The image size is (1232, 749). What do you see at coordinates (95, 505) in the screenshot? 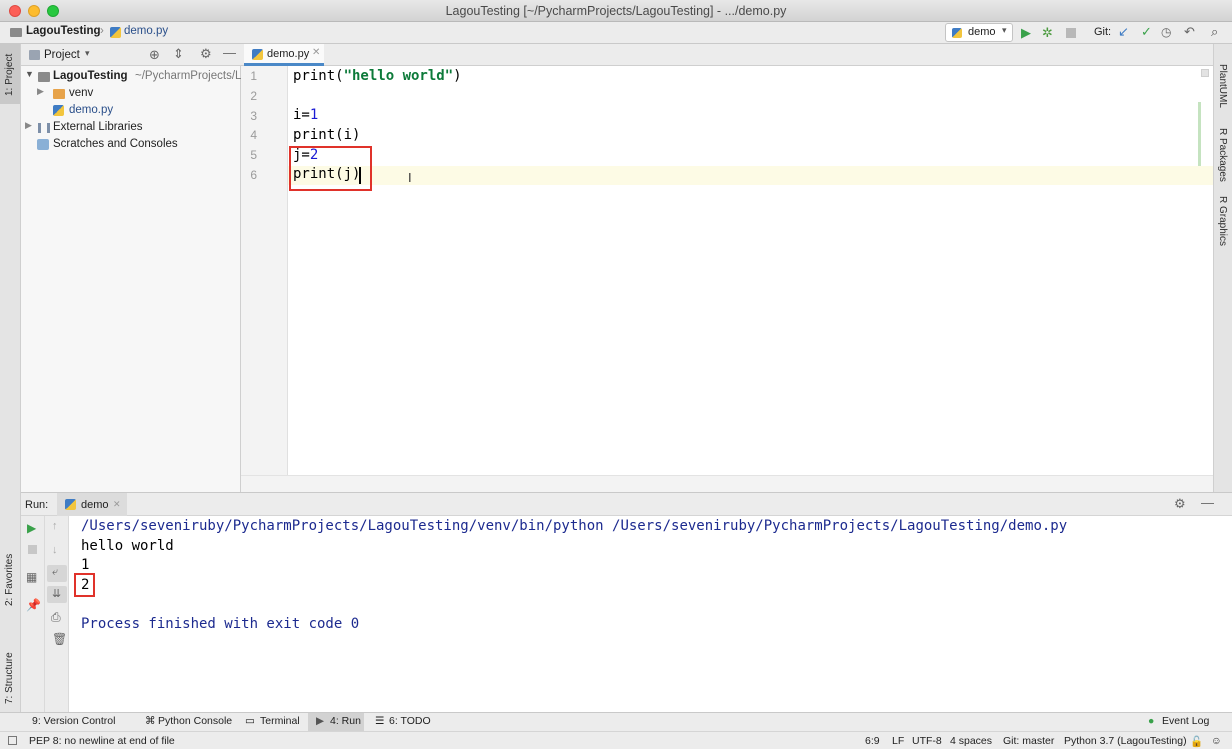
I see `run-tab-label: demo` at bounding box center [95, 505].